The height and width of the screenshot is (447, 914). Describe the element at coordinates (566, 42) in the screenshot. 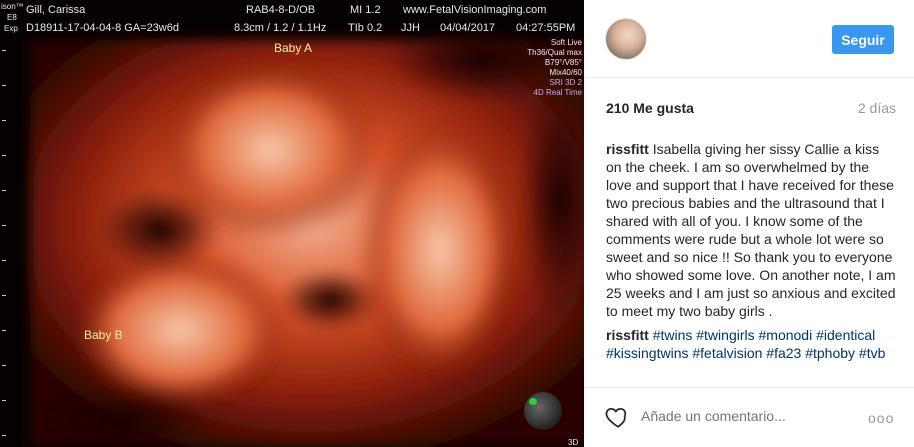

I see `setting-line: Soft Live` at that location.